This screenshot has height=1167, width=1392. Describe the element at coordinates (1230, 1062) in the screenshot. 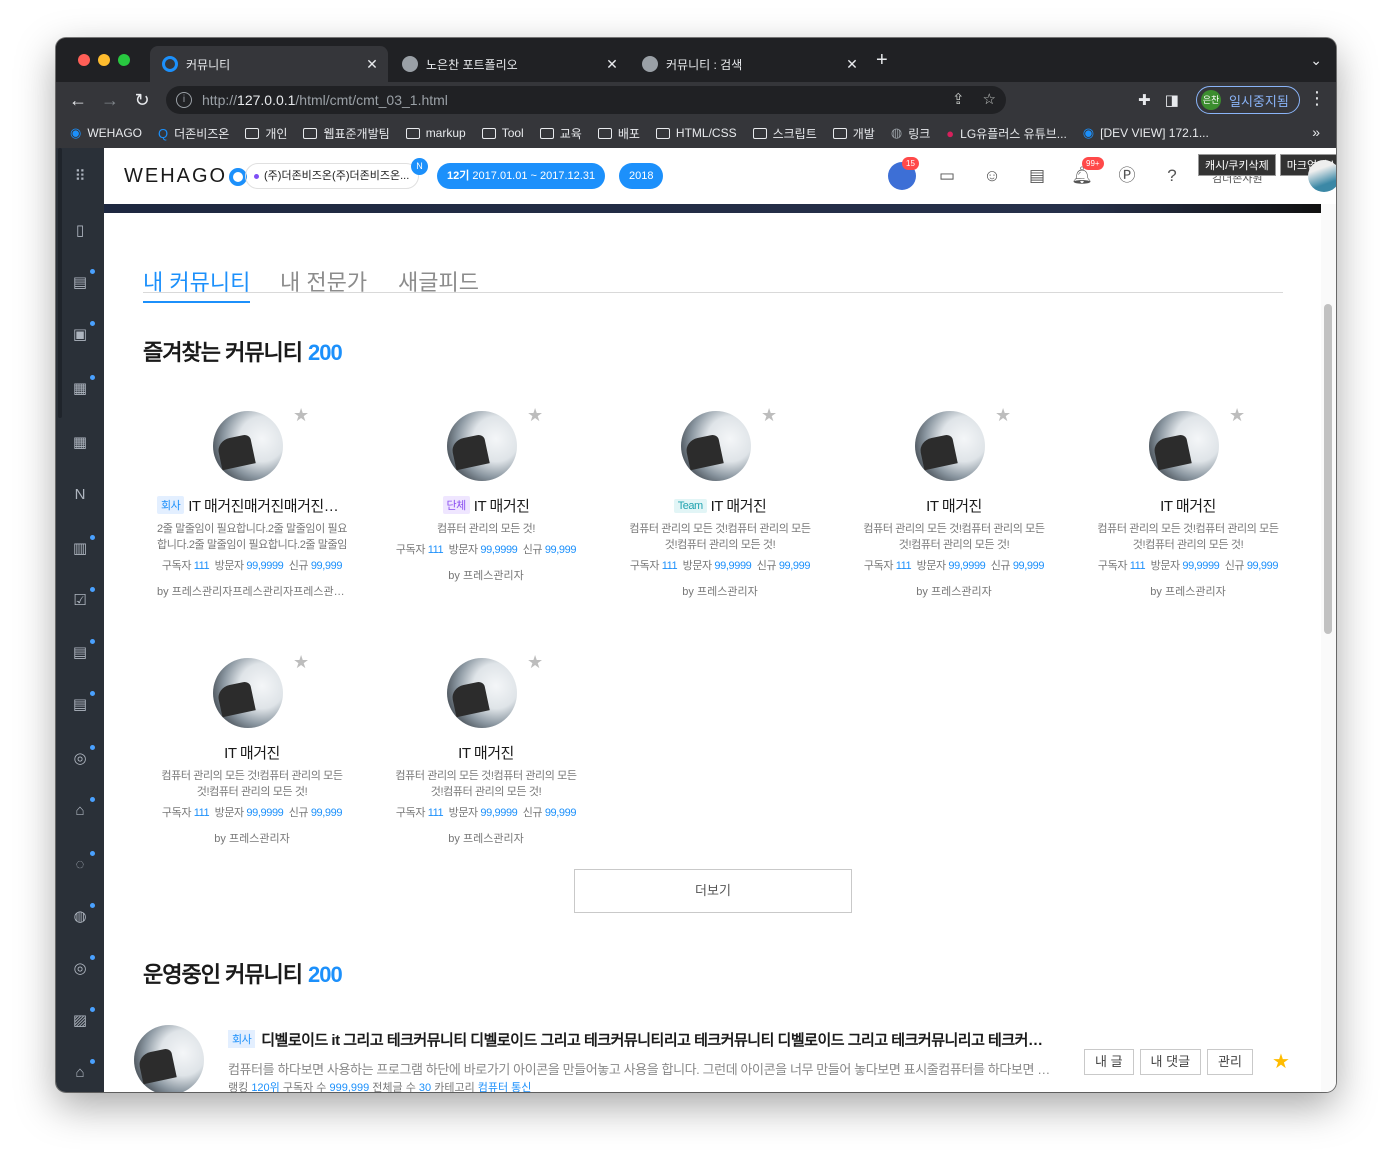

I see `manage-button: 관리` at that location.